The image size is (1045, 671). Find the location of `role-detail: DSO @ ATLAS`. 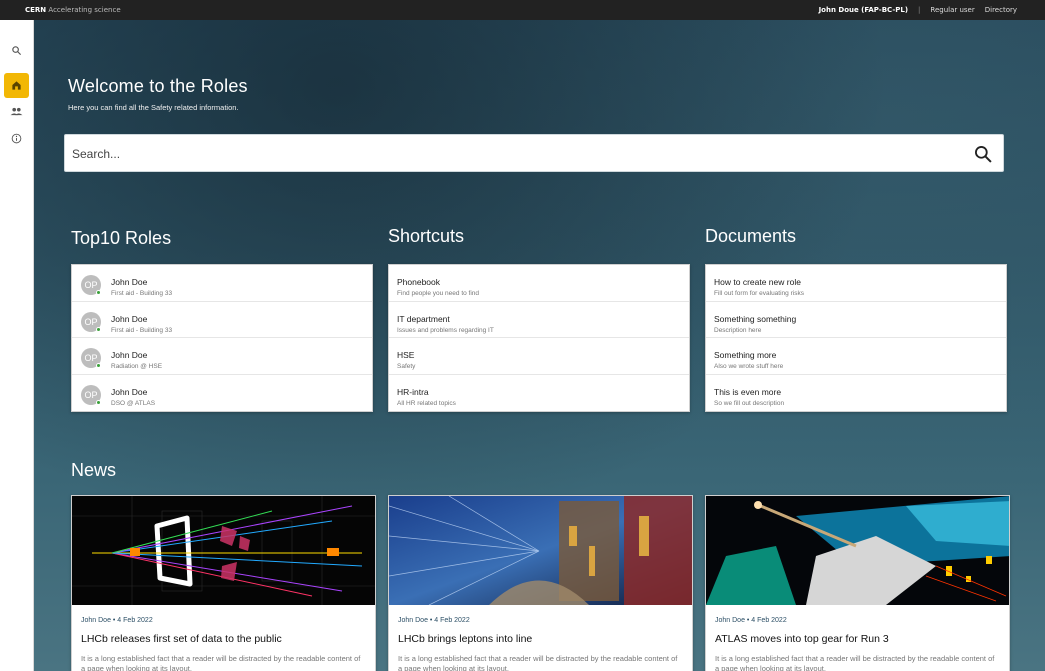

role-detail: DSO @ ATLAS is located at coordinates (133, 403).